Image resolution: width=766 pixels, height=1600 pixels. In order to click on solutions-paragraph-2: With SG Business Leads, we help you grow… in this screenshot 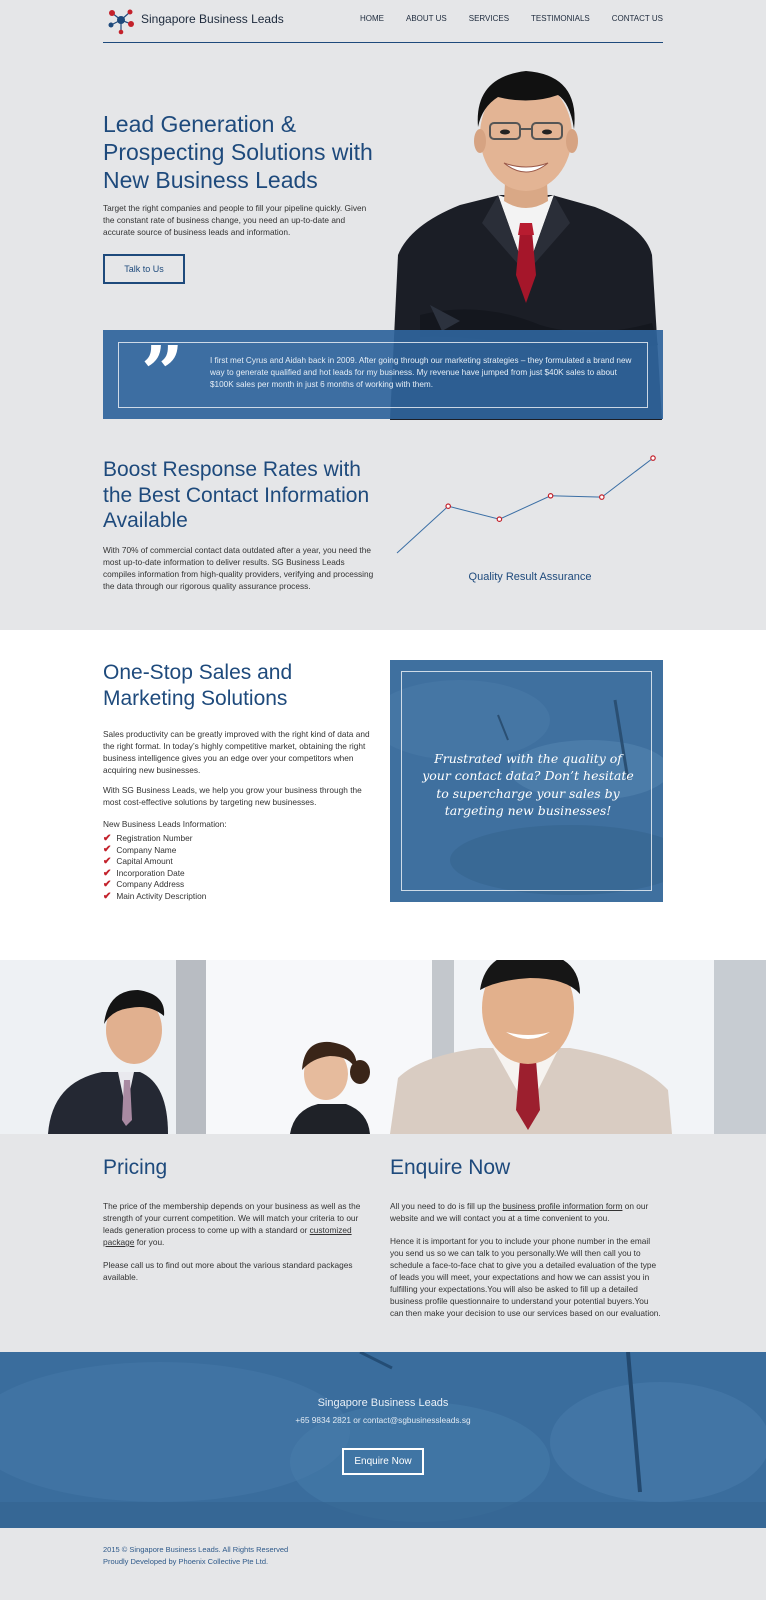, I will do `click(232, 796)`.